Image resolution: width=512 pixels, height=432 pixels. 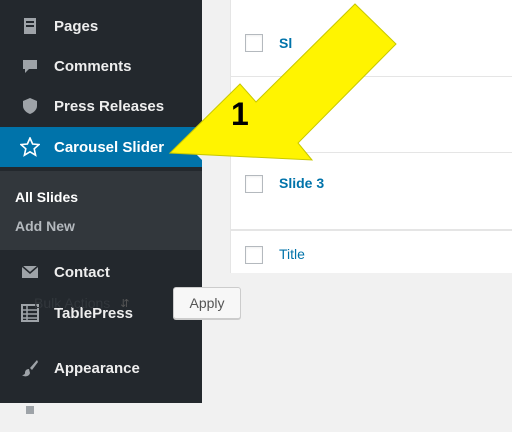 I want to click on title-column-header: Title, so click(x=292, y=254).